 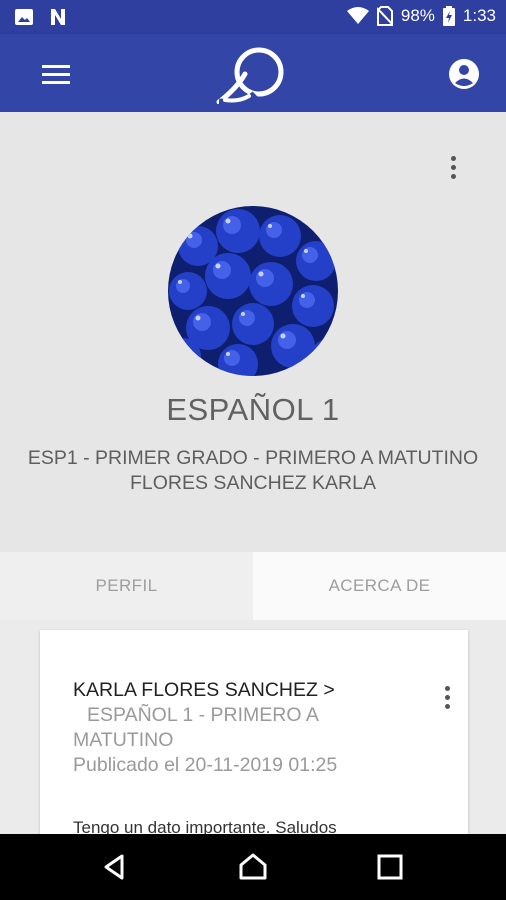 What do you see at coordinates (454, 169) in the screenshot?
I see `course-options-icon` at bounding box center [454, 169].